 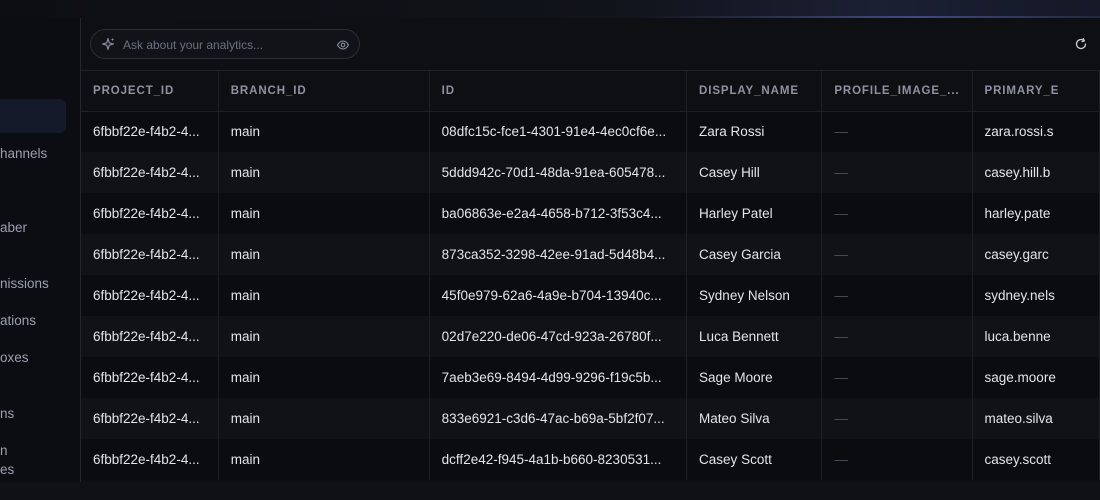 I want to click on display-name-cell: Sage Moore, so click(x=754, y=377).